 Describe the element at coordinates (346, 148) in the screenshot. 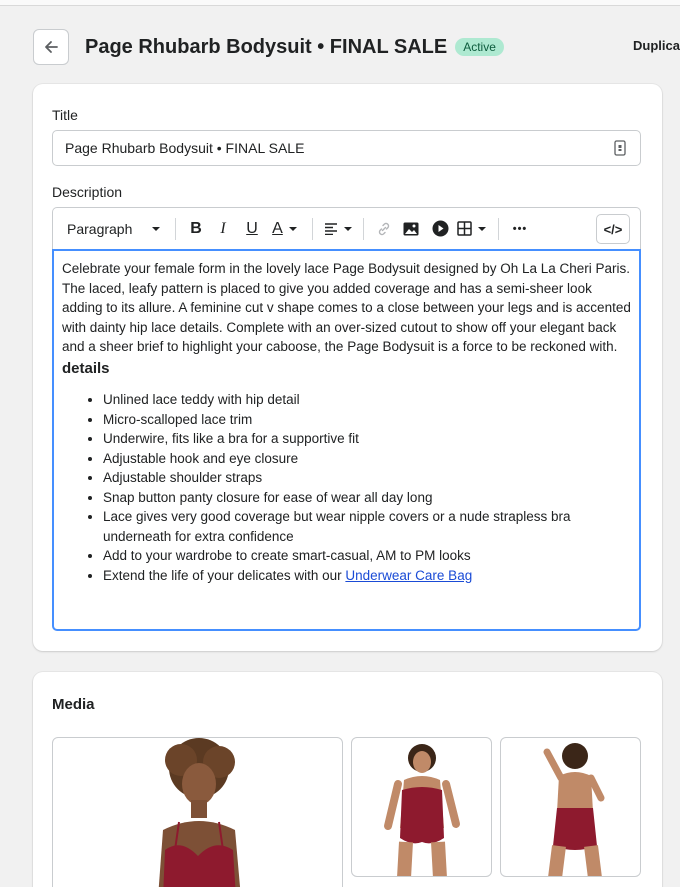

I see `title-input: Page Rhubarb Bodysuit • FINAL SALE` at that location.